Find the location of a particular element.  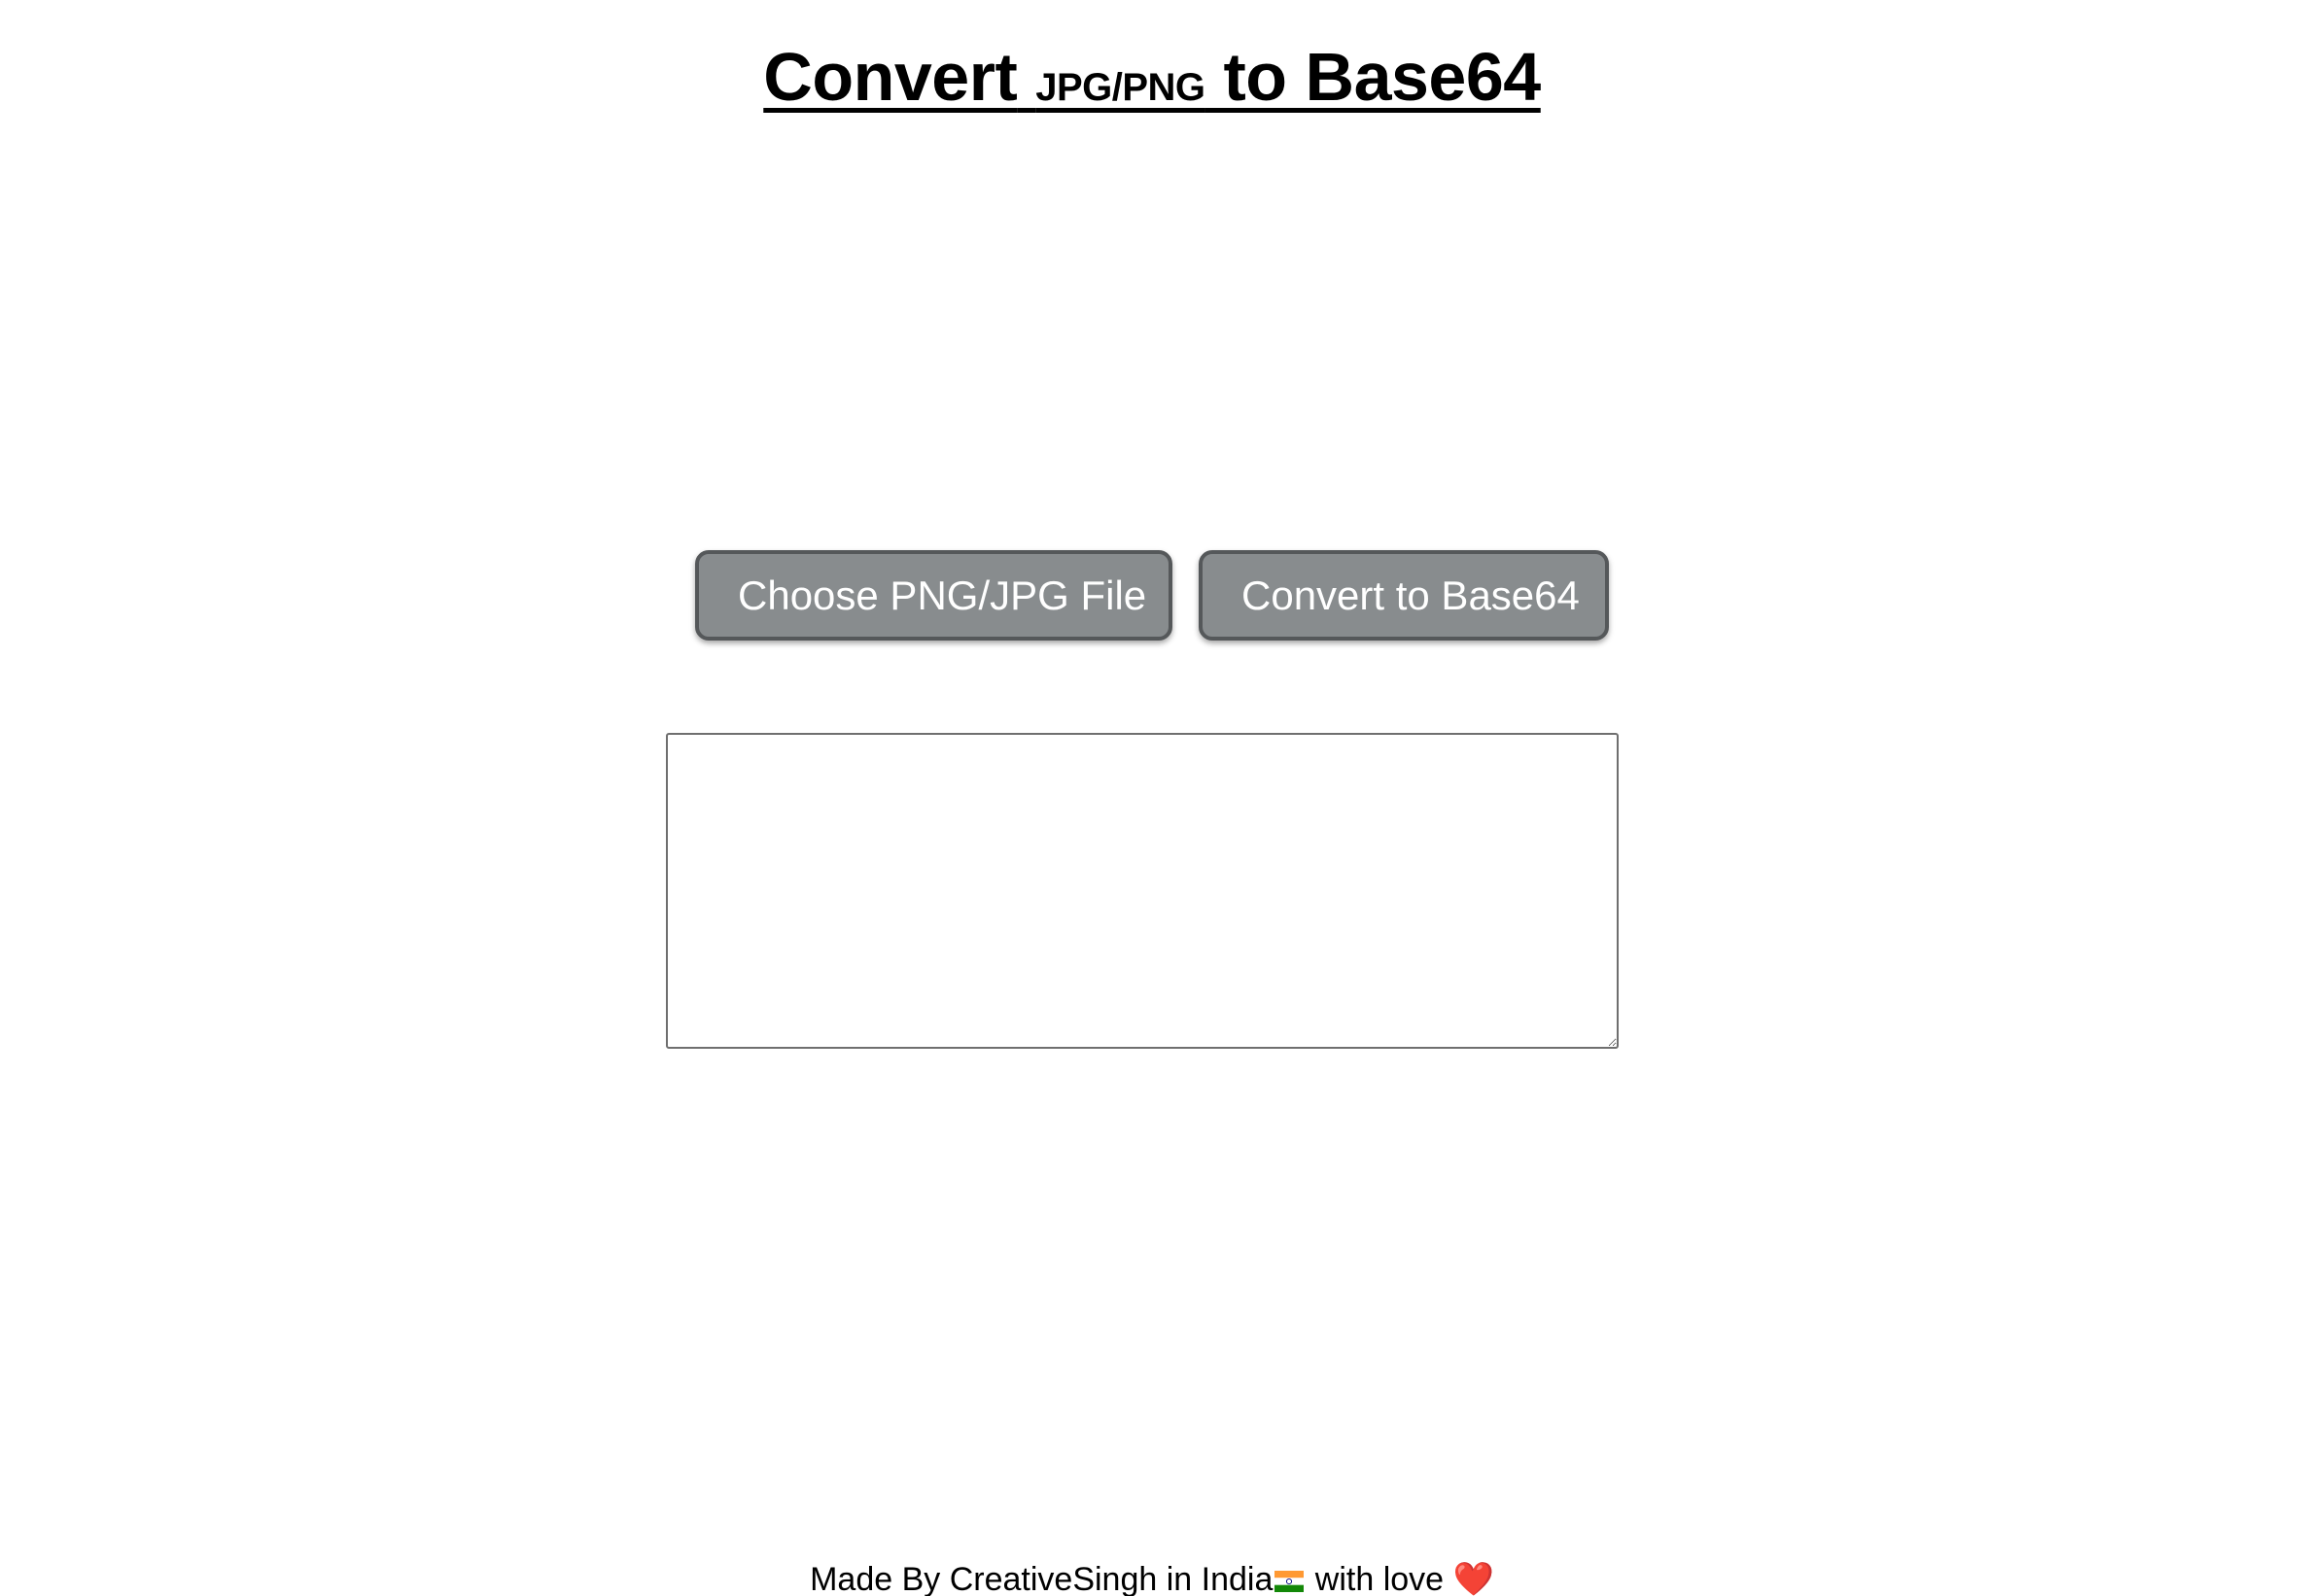

page-title: Convert JPG/PNG to Base64 is located at coordinates (1152, 82).